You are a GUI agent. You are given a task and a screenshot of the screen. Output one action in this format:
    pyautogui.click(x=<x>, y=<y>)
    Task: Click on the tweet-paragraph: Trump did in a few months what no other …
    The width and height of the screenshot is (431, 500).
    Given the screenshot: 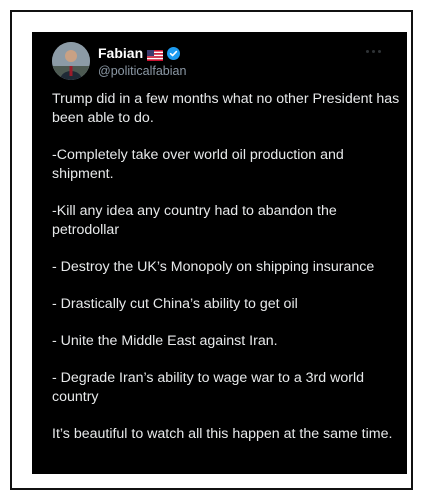 What is the action you would take?
    pyautogui.click(x=226, y=108)
    